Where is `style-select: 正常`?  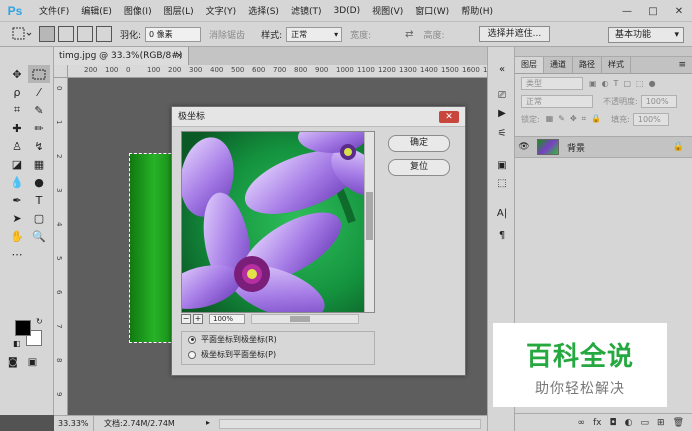
style-select: 正常 is located at coordinates (314, 34).